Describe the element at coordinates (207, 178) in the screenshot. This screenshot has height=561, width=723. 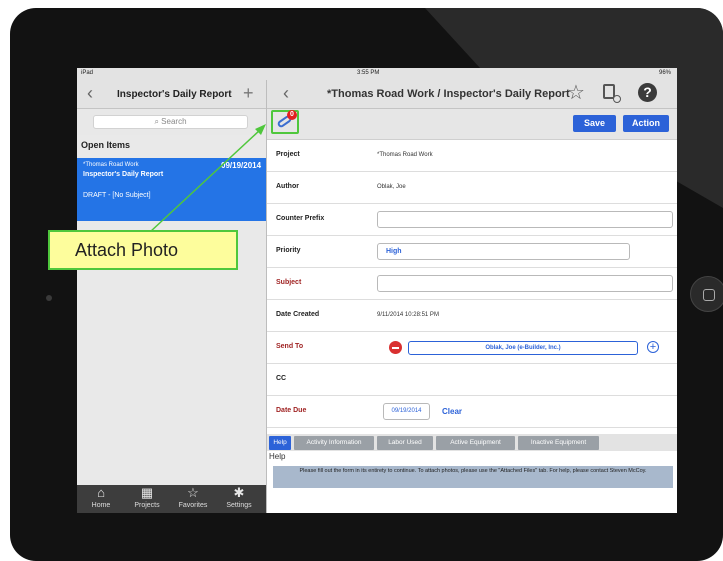
I see `annotation-arrow` at that location.